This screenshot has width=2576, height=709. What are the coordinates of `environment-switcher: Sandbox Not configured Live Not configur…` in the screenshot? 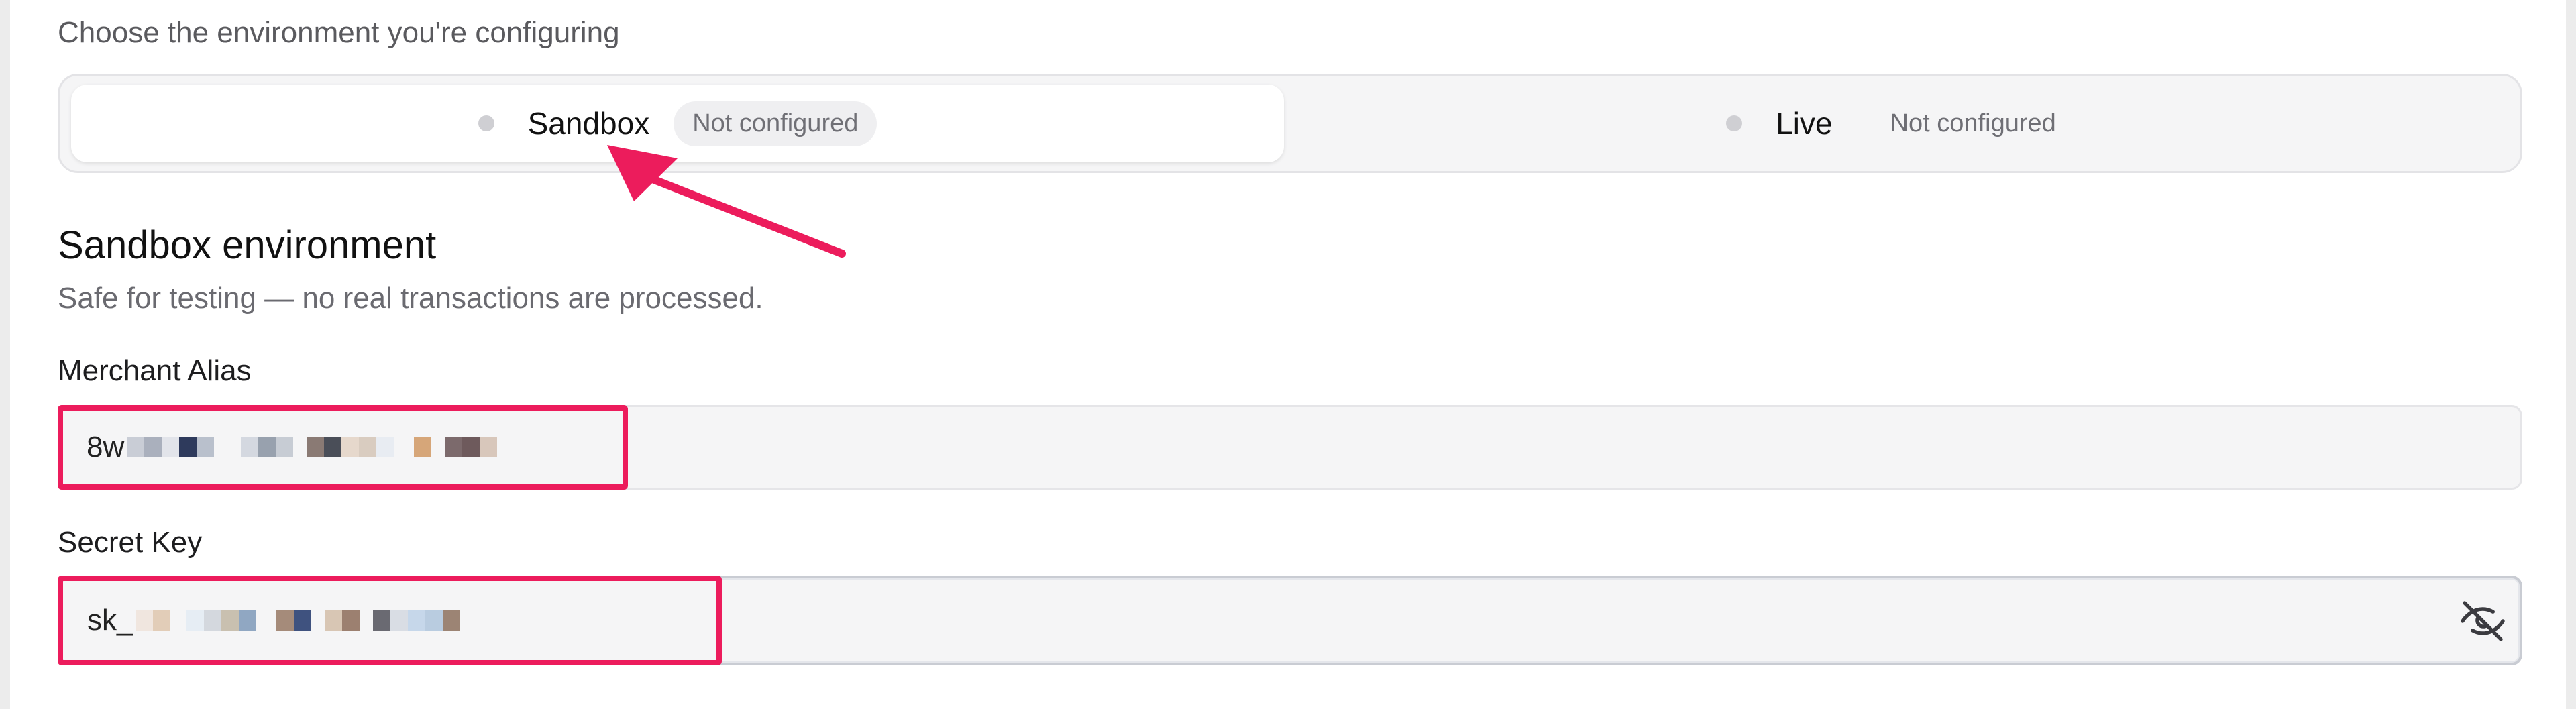 It's located at (1290, 123).